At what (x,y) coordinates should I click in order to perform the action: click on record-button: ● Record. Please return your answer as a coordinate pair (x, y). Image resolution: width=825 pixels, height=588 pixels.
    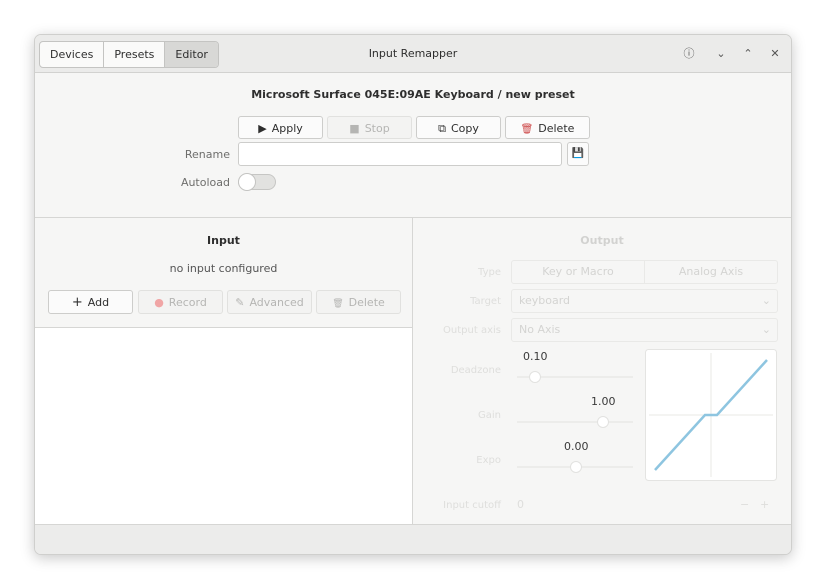
    Looking at the image, I should click on (180, 302).